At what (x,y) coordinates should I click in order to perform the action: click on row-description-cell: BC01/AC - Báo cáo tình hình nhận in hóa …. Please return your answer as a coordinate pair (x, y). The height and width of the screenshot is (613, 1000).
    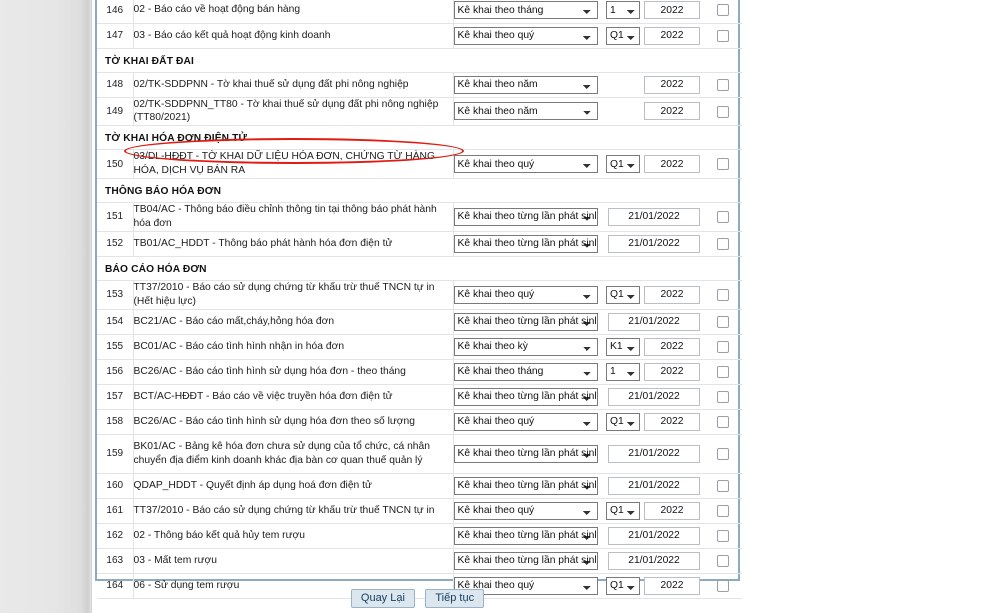
    Looking at the image, I should click on (293, 347).